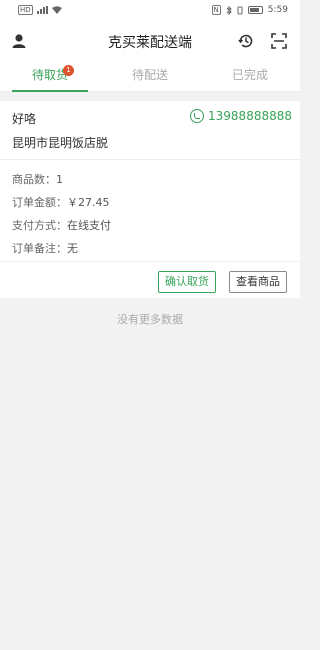 The height and width of the screenshot is (650, 320). What do you see at coordinates (88, 202) in the screenshot?
I see `amount-value: ￥27.45` at bounding box center [88, 202].